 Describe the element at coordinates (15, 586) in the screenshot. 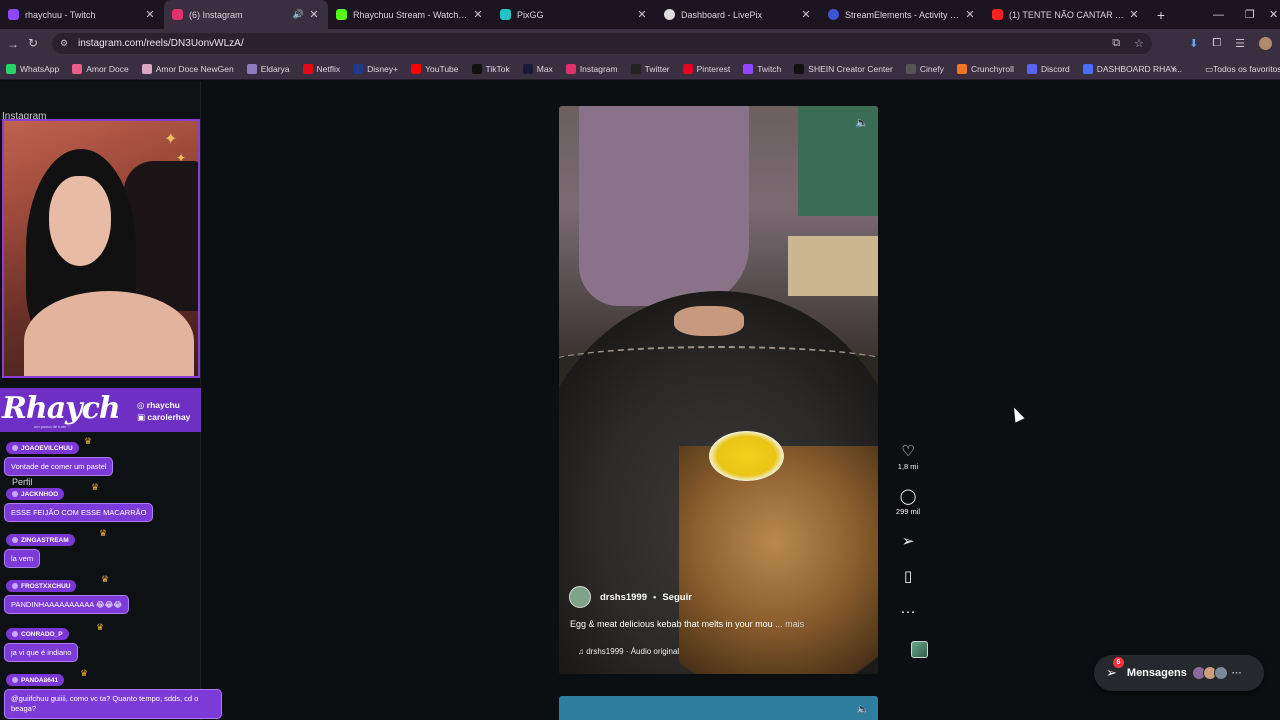

I see `user-badge-icon` at that location.